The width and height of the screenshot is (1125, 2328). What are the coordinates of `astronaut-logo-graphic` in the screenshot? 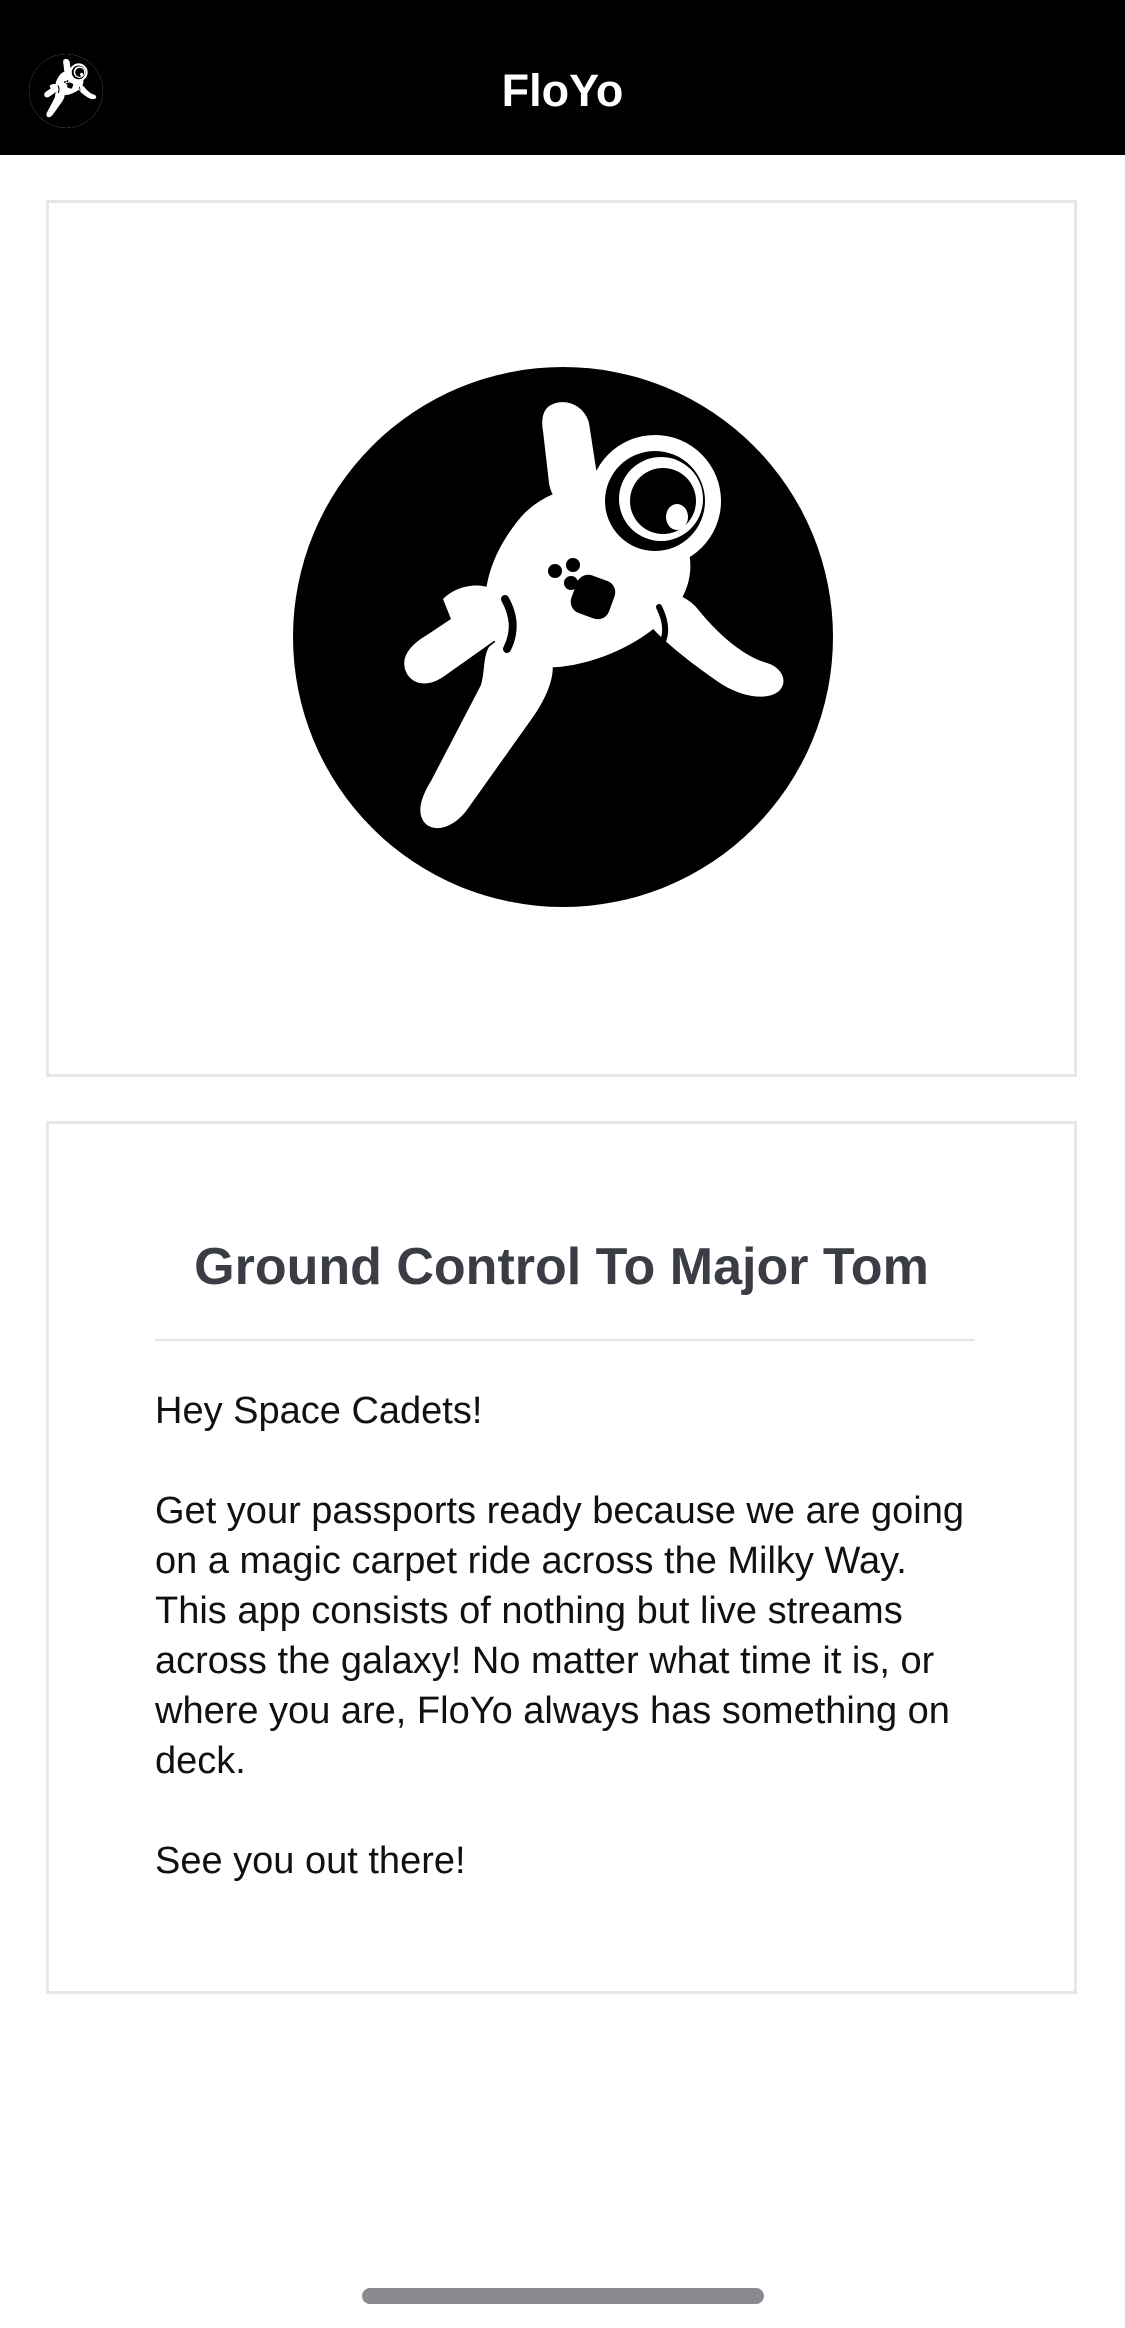 It's located at (563, 637).